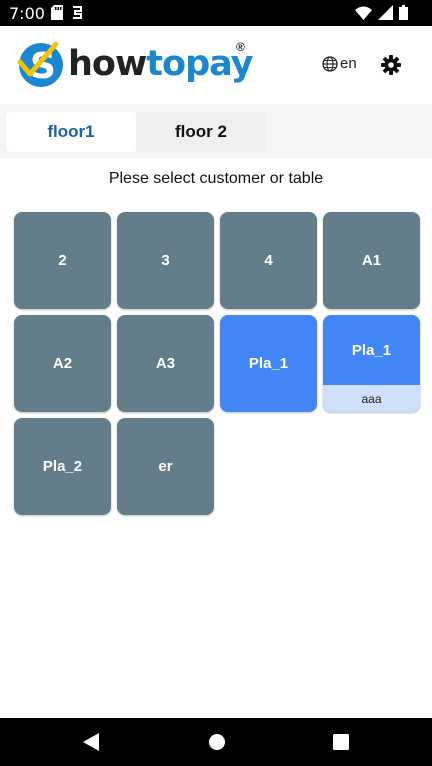 This screenshot has width=432, height=766. What do you see at coordinates (348, 63) in the screenshot?
I see `language-label: en` at bounding box center [348, 63].